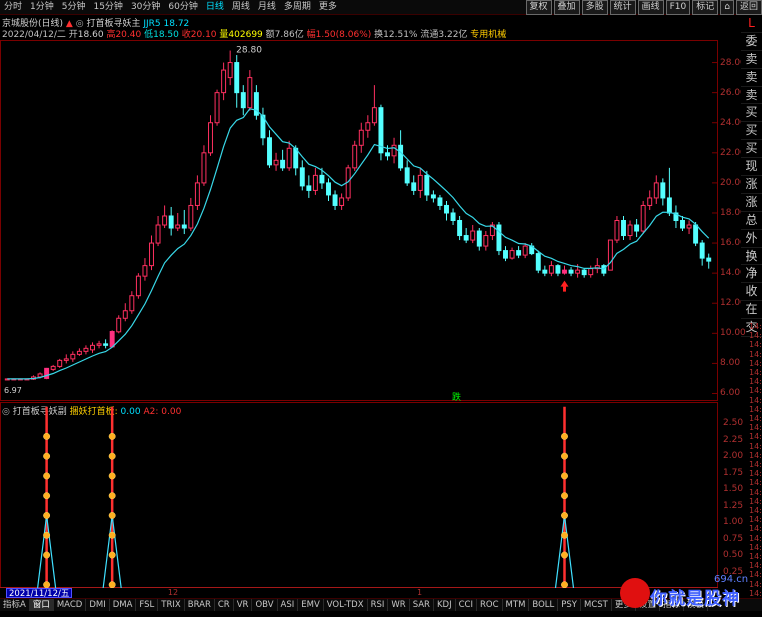  Describe the element at coordinates (215, 7) in the screenshot. I see `period-tab-6: 日线` at that location.